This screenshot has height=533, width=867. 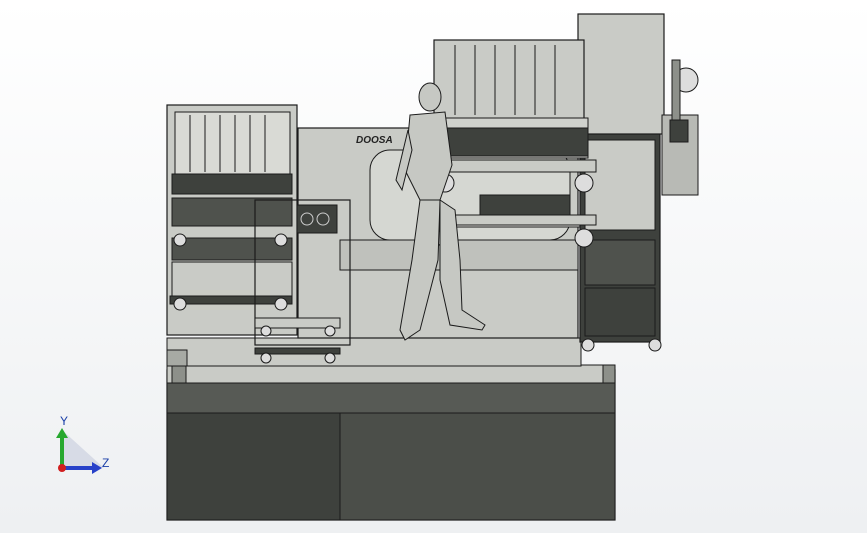 I want to click on axis-y-label: Y, so click(x=64, y=421).